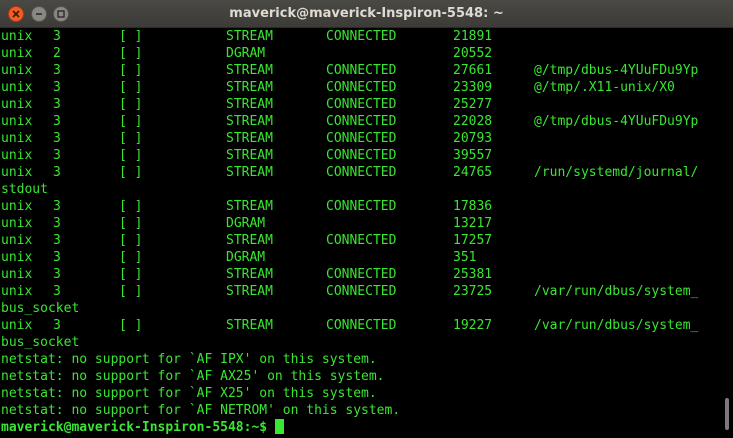 The height and width of the screenshot is (438, 733). I want to click on output-line: stdout, so click(360, 189).